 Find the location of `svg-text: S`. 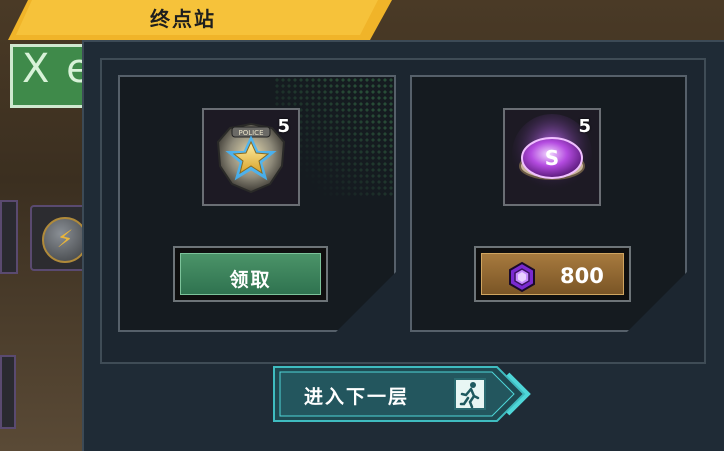

svg-text: S is located at coordinates (552, 158).